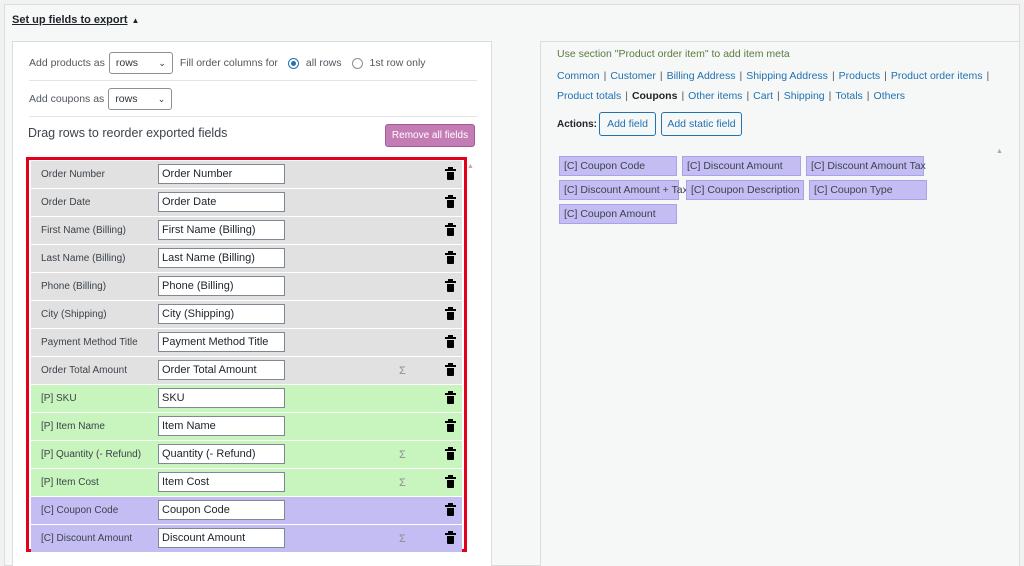 This screenshot has height=566, width=1024. I want to click on fill-all-rows-label: all rows, so click(324, 63).